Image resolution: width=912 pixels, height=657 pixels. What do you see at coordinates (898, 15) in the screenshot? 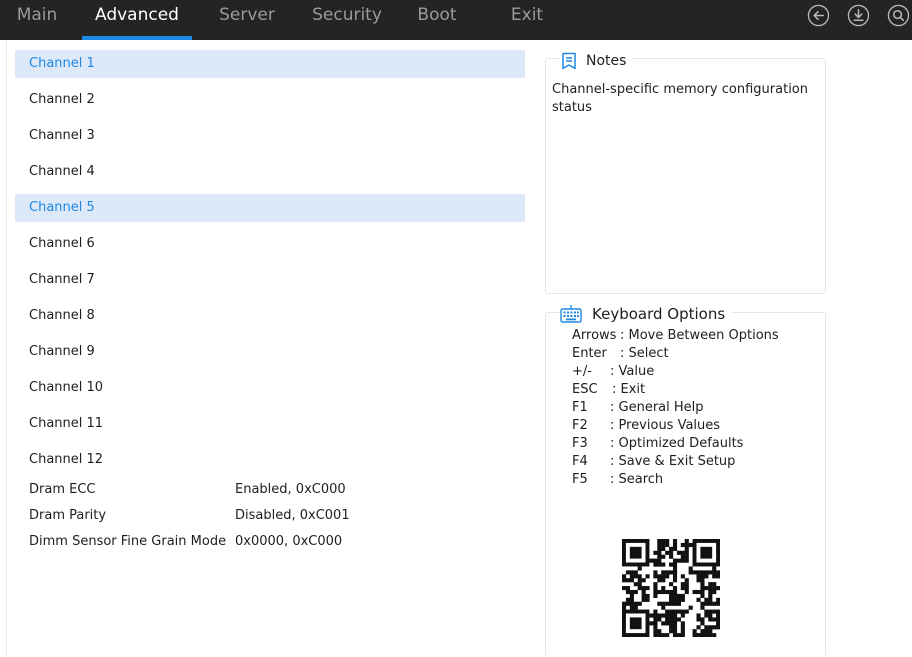
I see `search-icon` at bounding box center [898, 15].